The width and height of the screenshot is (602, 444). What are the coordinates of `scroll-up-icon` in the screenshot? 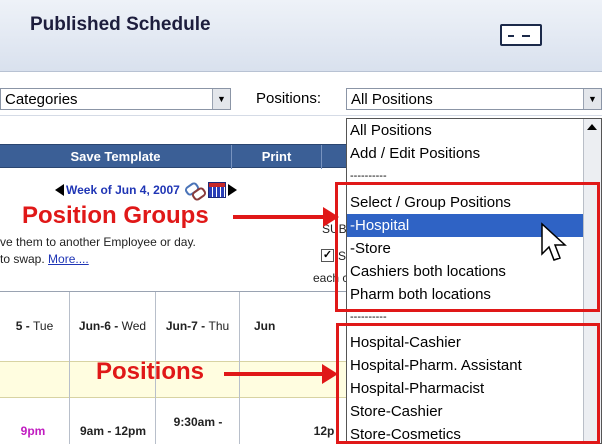 It's located at (592, 127).